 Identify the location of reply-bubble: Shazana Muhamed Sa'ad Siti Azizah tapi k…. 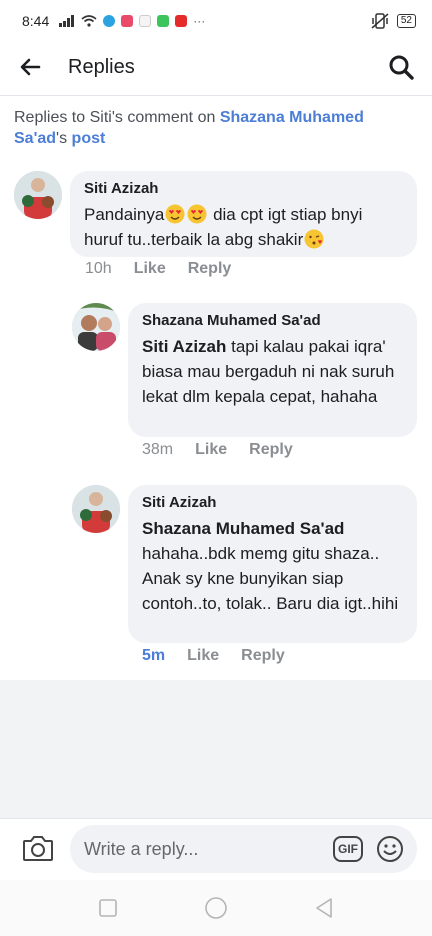
(272, 370).